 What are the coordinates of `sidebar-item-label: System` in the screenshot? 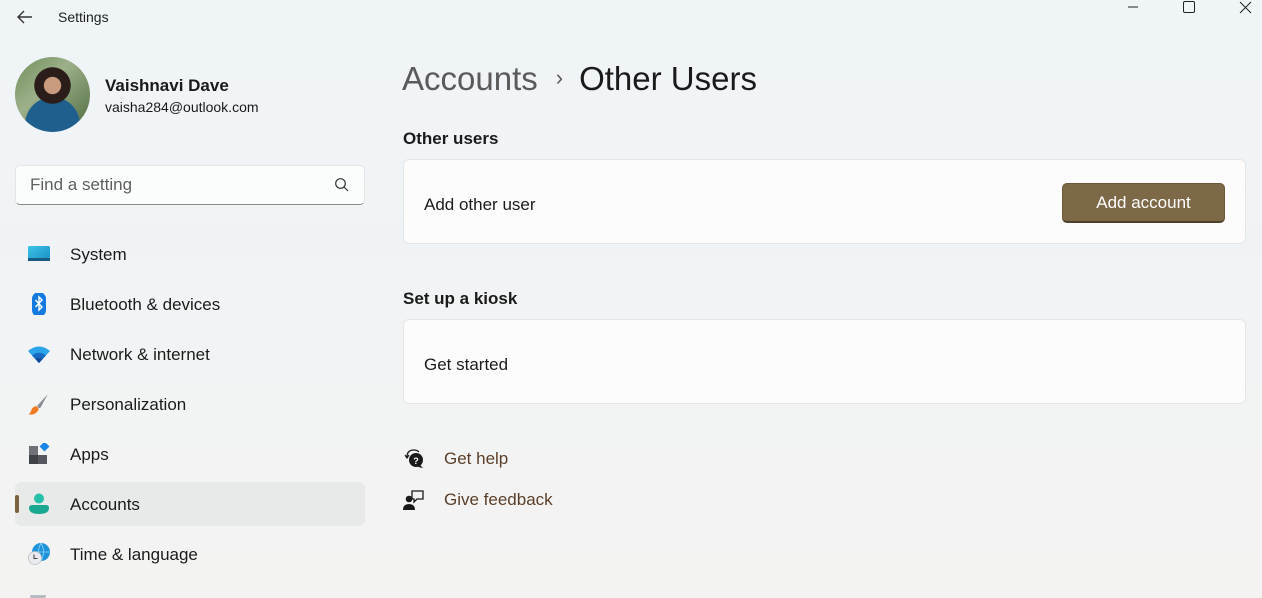 It's located at (98, 254).